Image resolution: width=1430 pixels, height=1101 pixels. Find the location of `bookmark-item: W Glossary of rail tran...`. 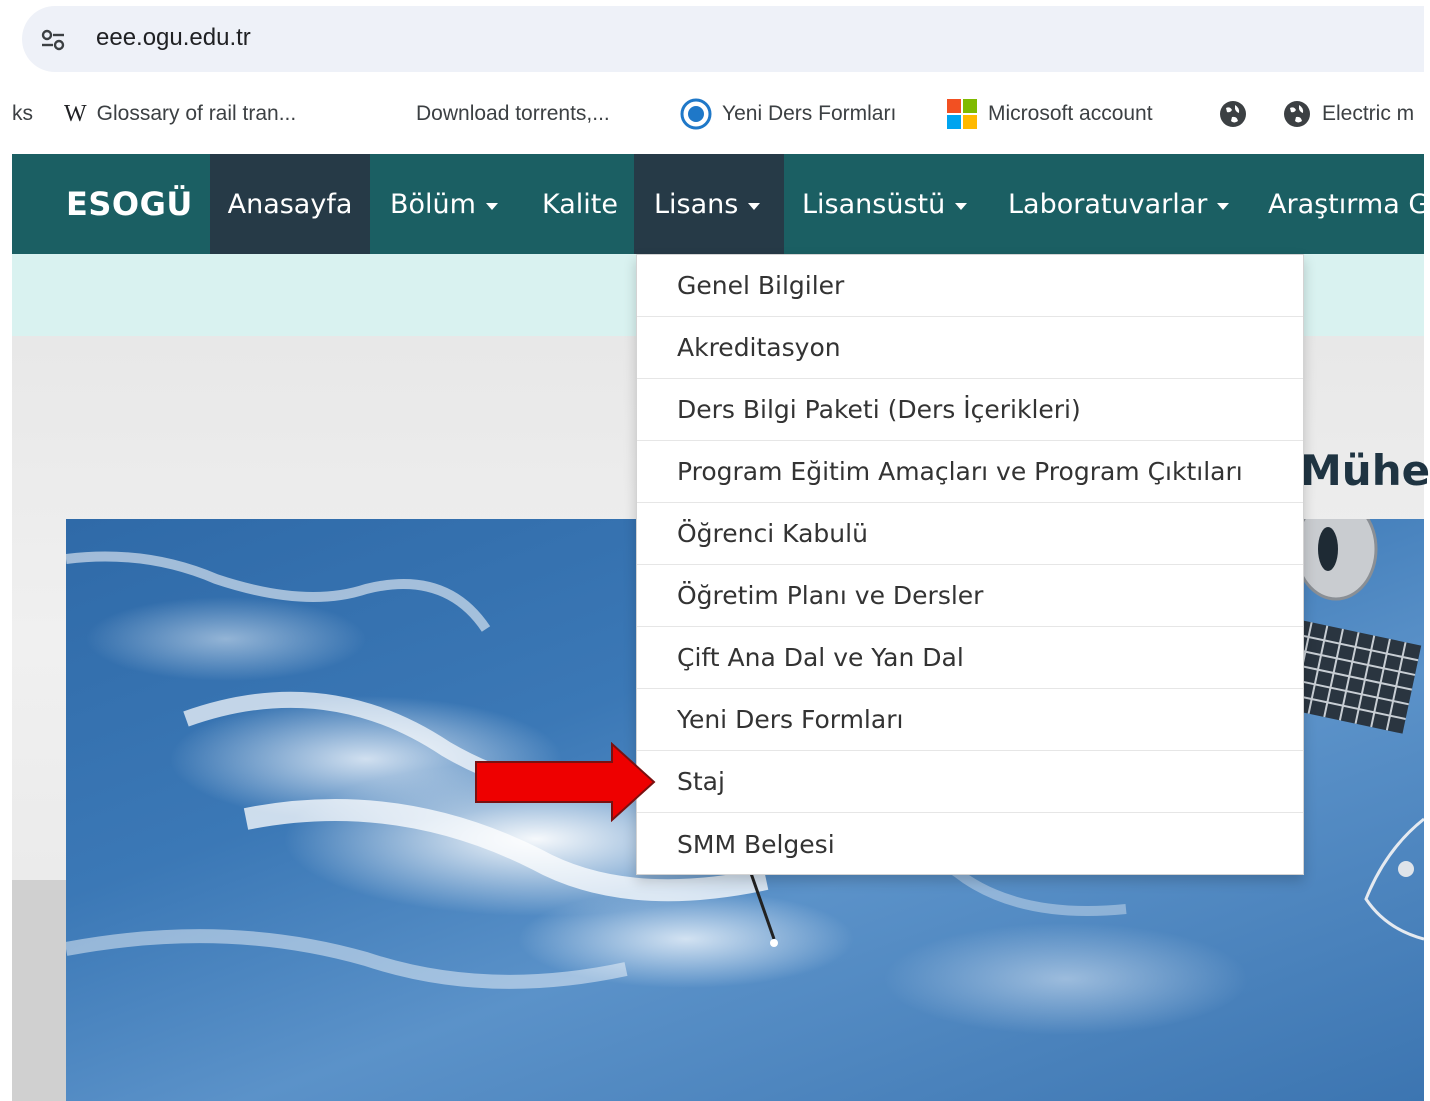

bookmark-item: W Glossary of rail tran... is located at coordinates (180, 114).